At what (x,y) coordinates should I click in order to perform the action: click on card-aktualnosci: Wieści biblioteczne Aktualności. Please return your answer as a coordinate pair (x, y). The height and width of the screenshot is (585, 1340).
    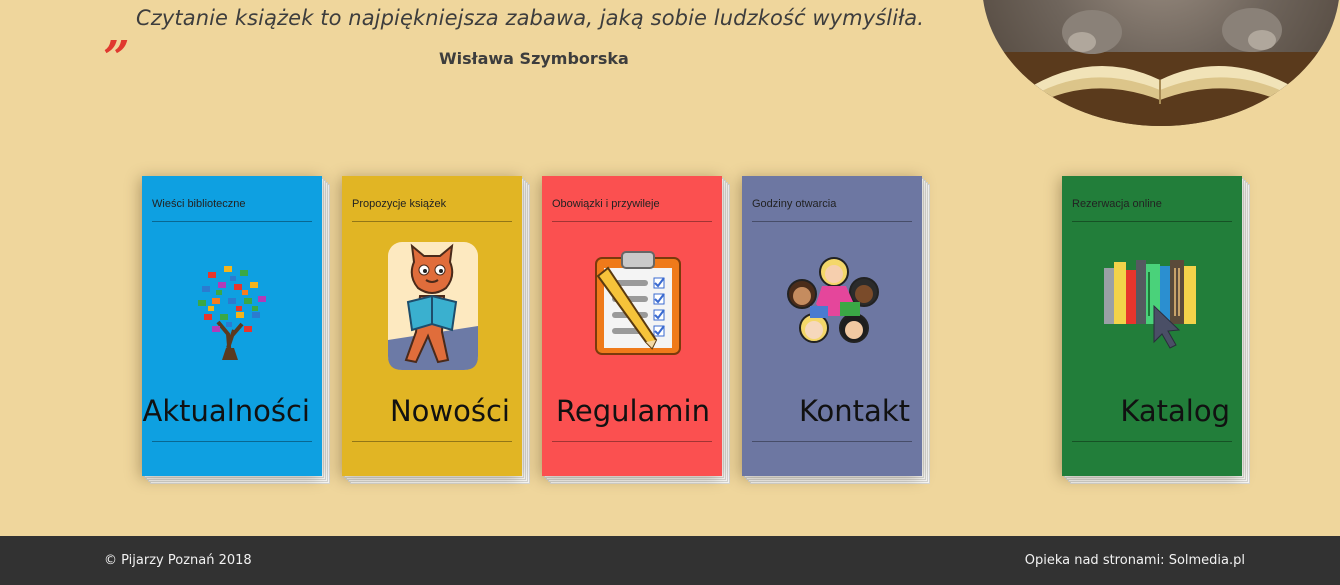
    Looking at the image, I should click on (236, 330).